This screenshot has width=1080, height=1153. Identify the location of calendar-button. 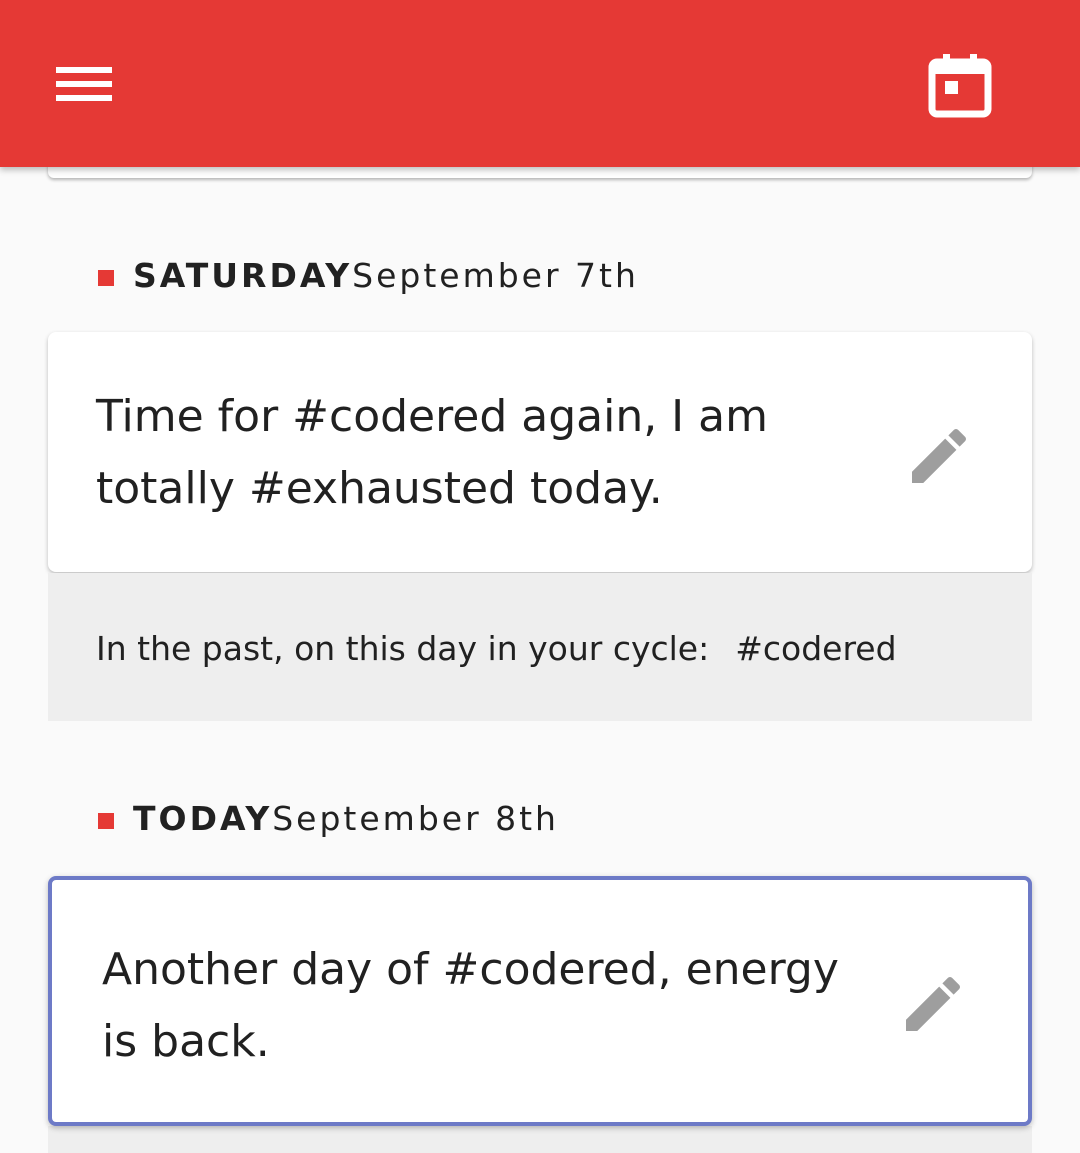
(960, 86).